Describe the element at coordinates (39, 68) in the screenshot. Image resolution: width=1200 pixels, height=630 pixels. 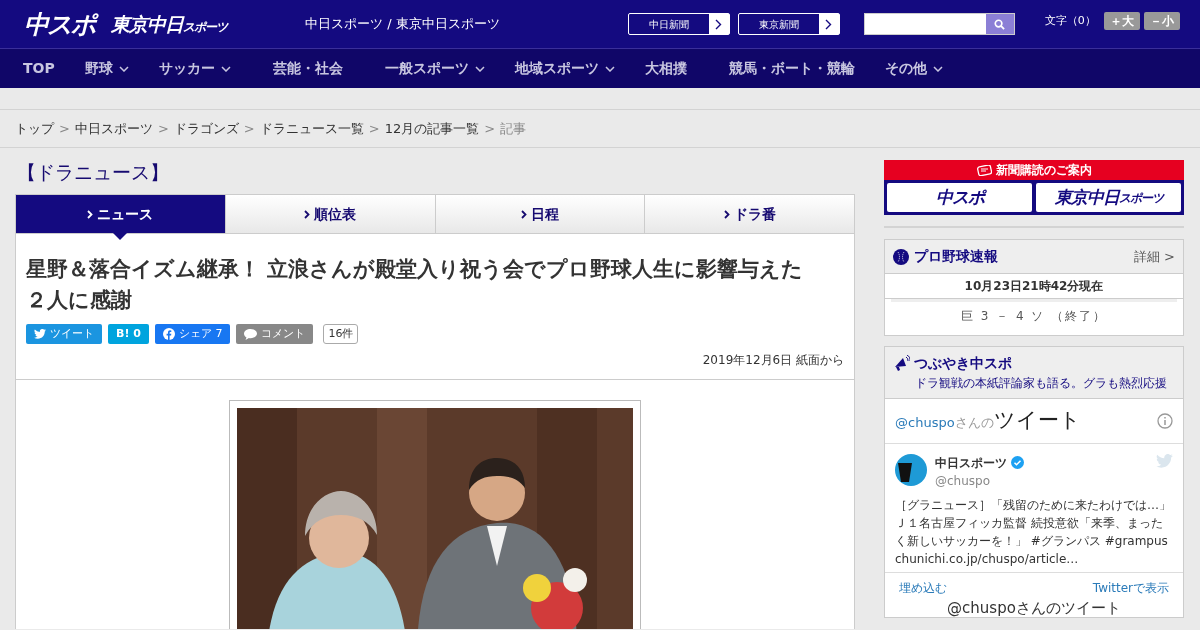
I see `nav-item: TOP` at that location.